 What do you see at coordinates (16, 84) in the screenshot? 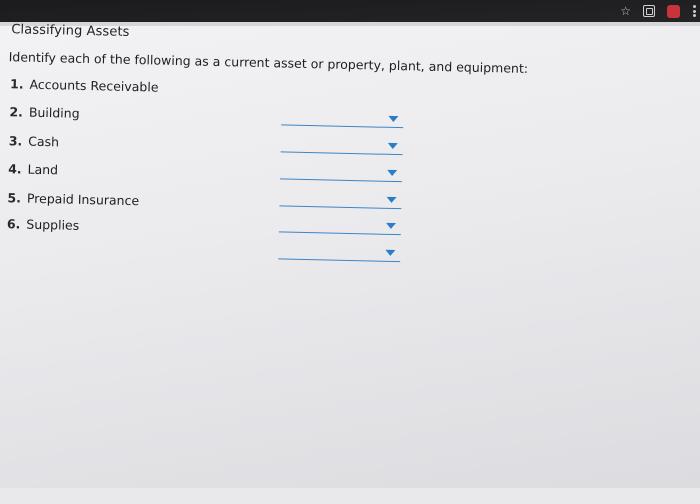
I see `item-number: 1.` at bounding box center [16, 84].